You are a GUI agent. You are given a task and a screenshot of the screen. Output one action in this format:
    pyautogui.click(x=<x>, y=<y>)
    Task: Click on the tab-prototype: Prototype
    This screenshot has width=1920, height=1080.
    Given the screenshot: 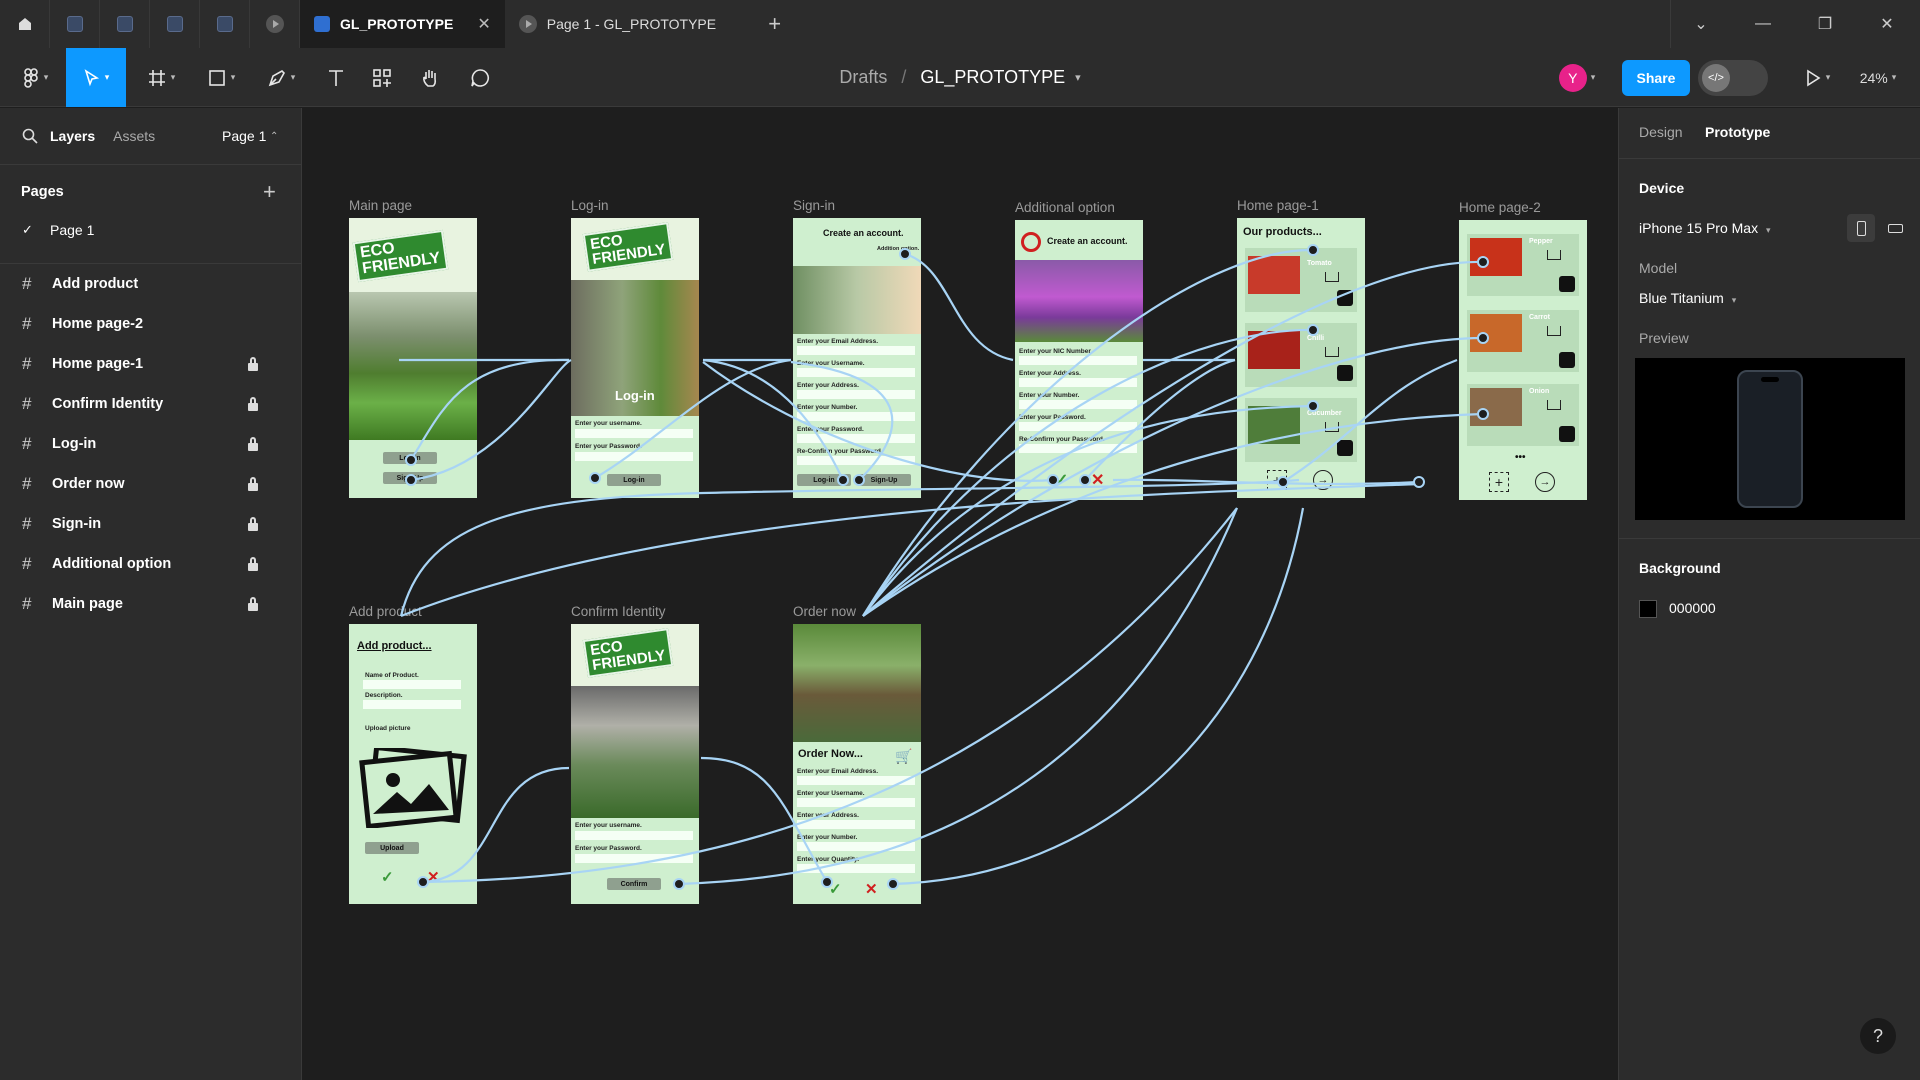 What is the action you would take?
    pyautogui.click(x=1737, y=132)
    